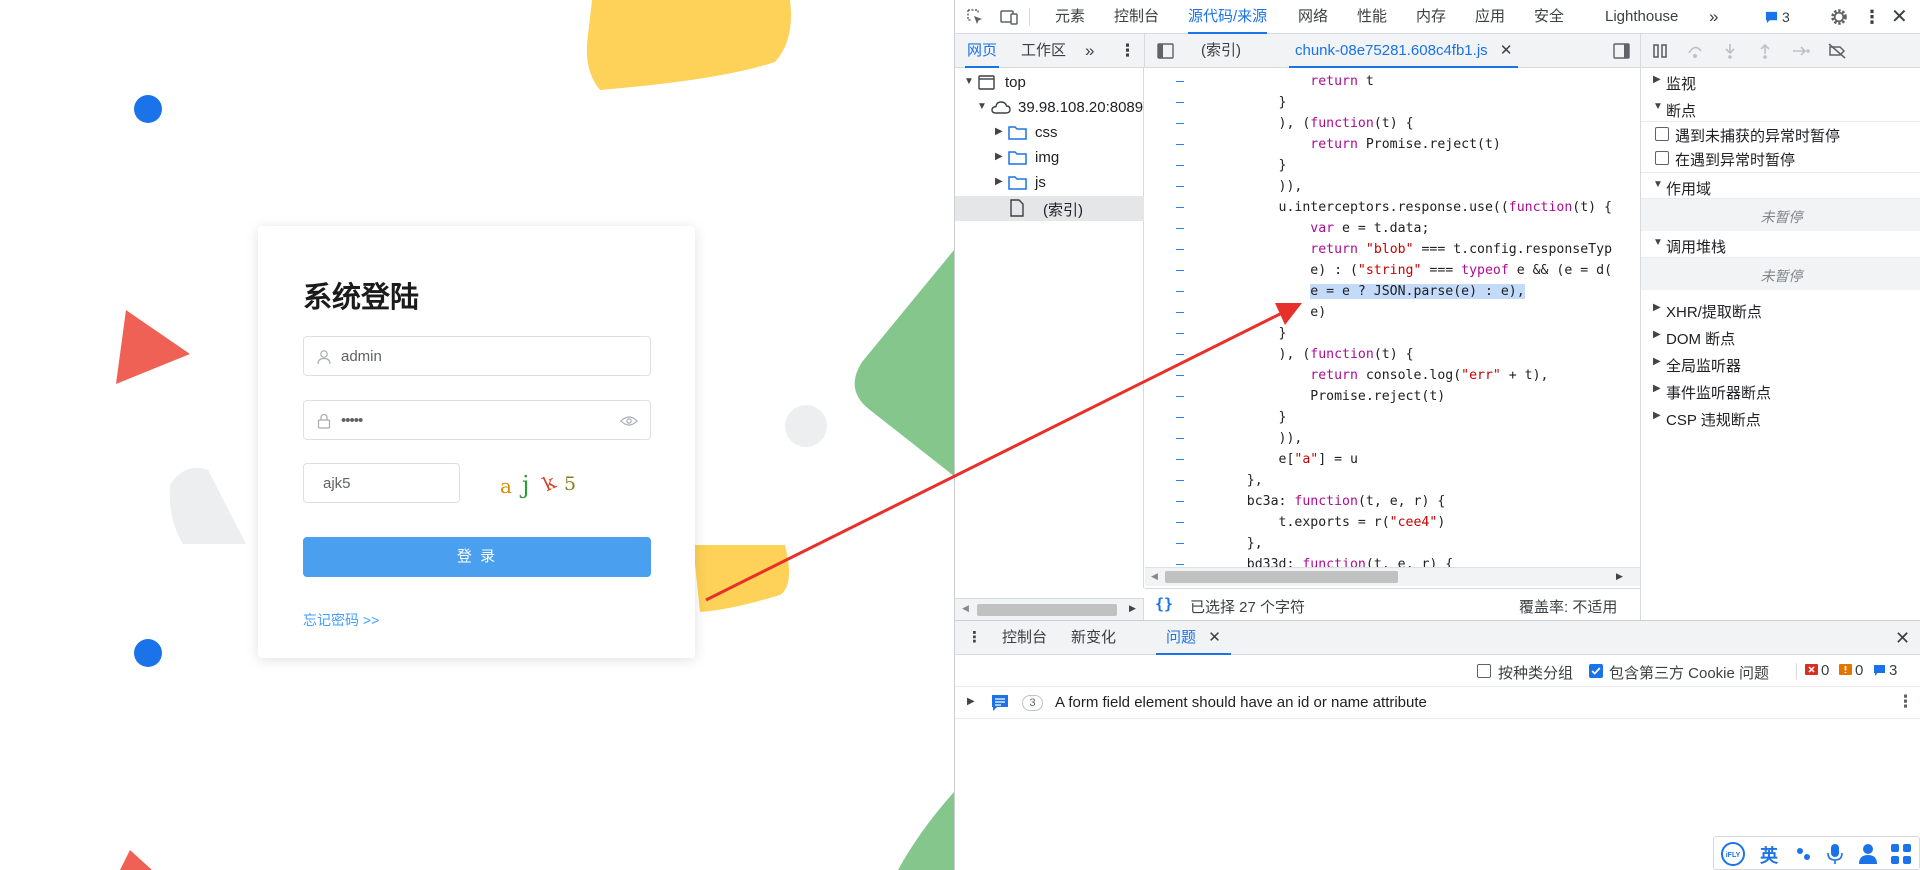 The width and height of the screenshot is (1920, 870). What do you see at coordinates (1127, 51) in the screenshot?
I see `navigator-menu-icon: ⋮` at bounding box center [1127, 51].